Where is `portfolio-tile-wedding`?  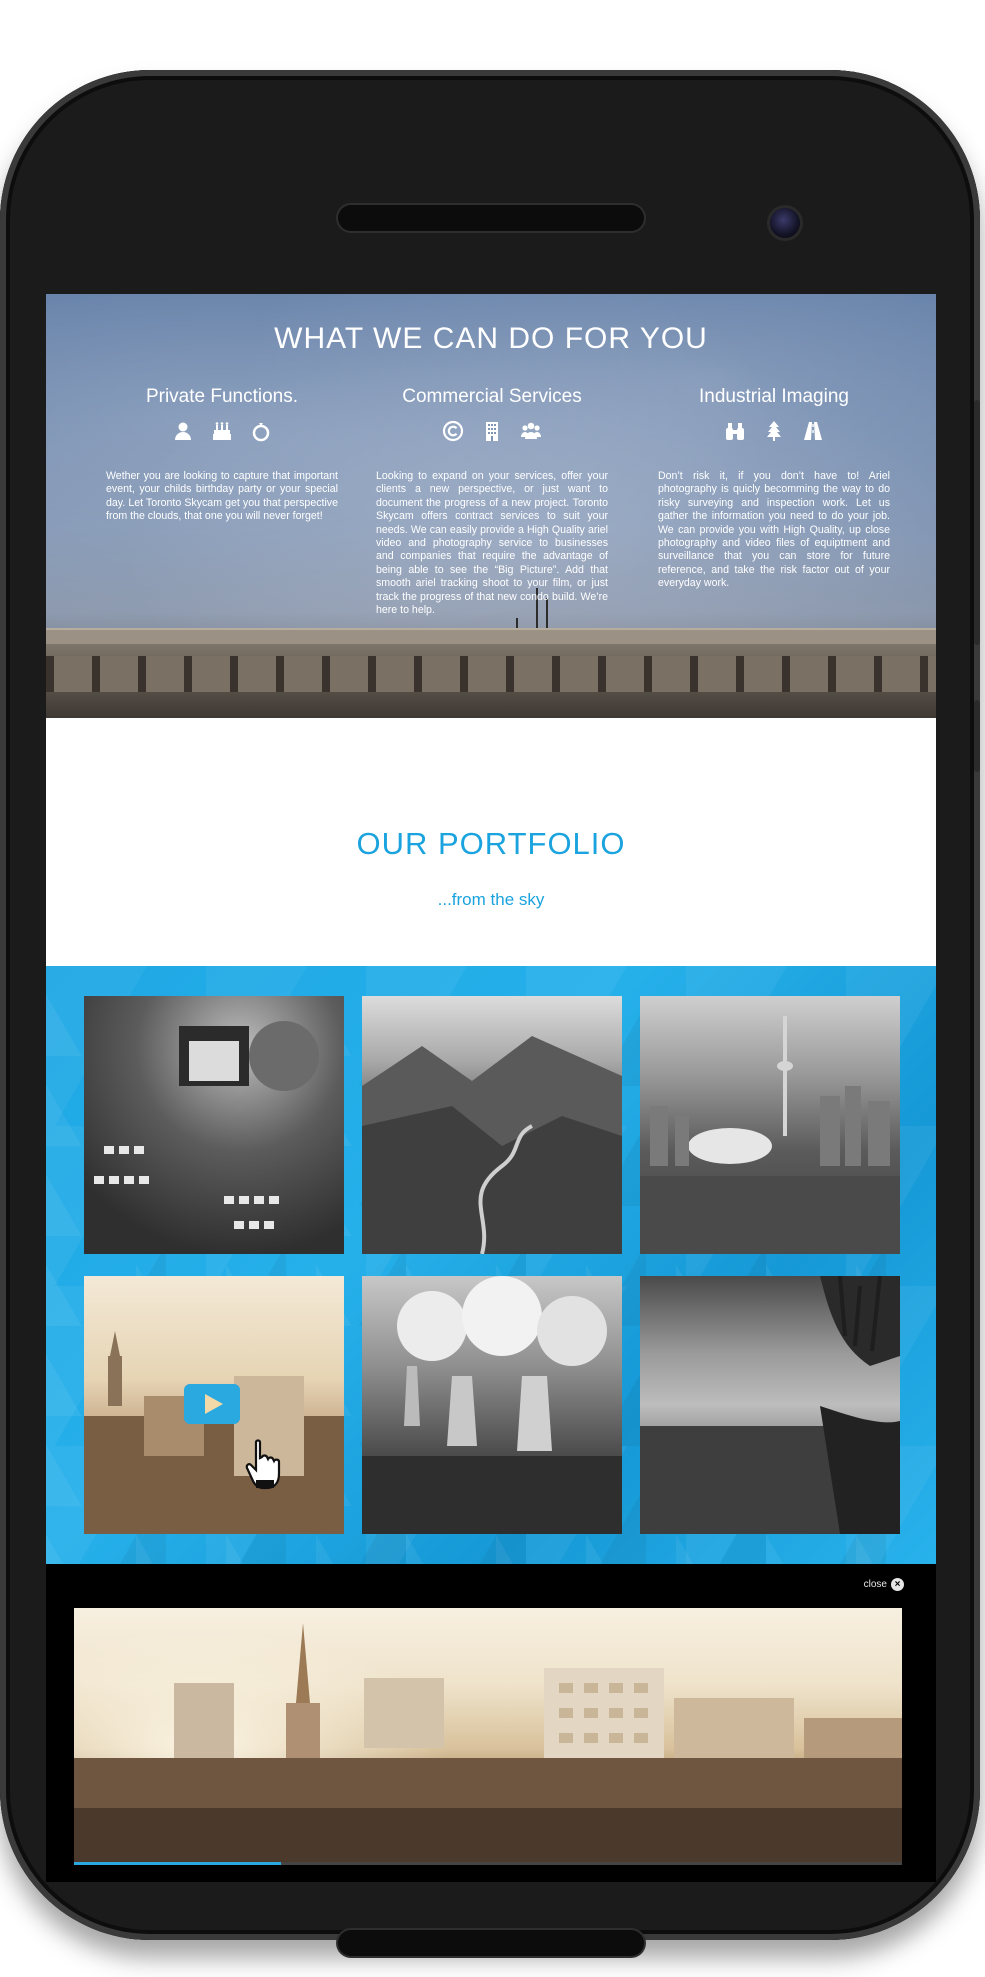
portfolio-tile-wedding is located at coordinates (214, 1125).